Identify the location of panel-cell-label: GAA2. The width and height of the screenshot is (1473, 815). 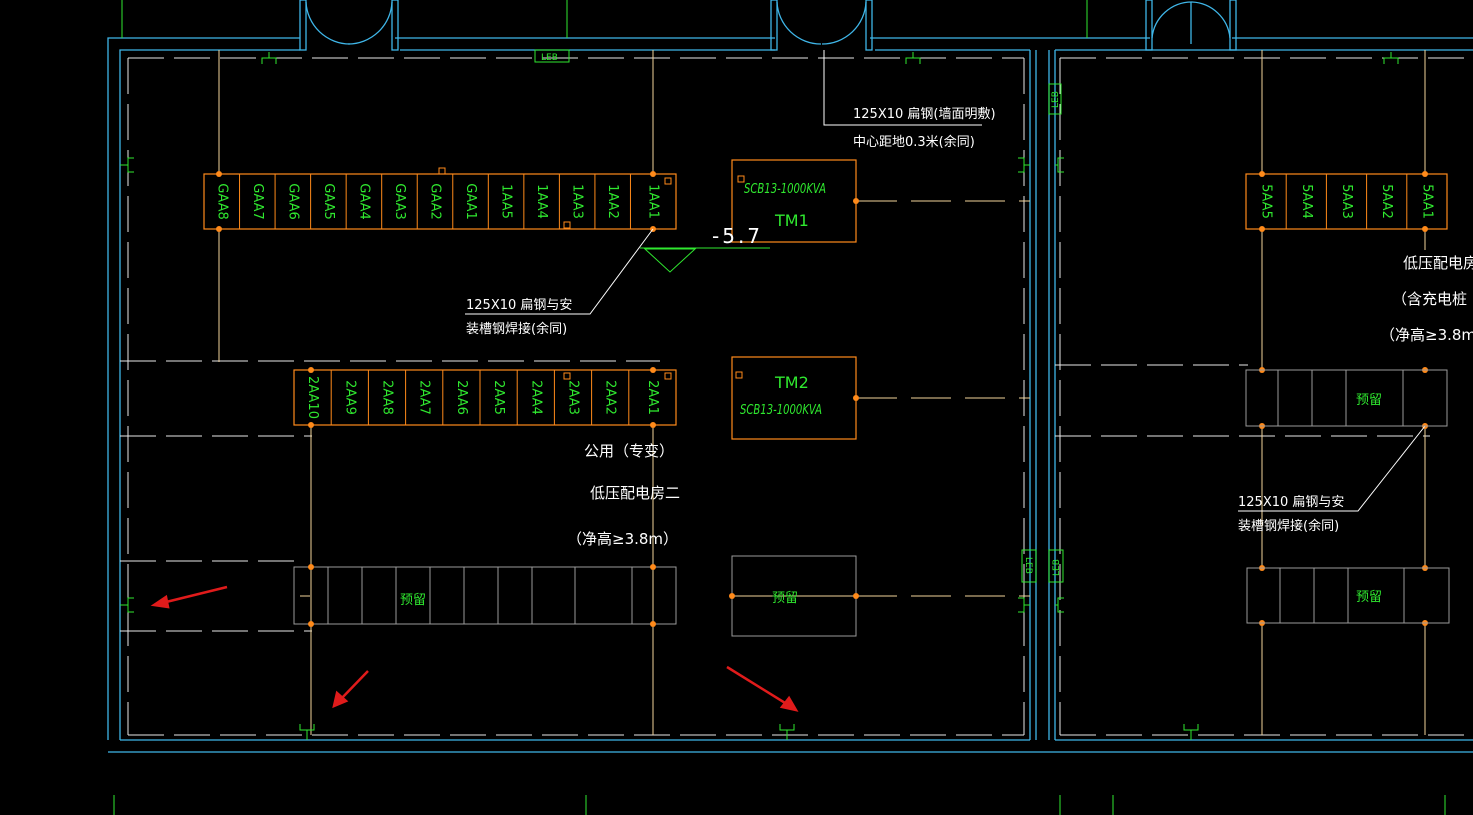
(435, 201).